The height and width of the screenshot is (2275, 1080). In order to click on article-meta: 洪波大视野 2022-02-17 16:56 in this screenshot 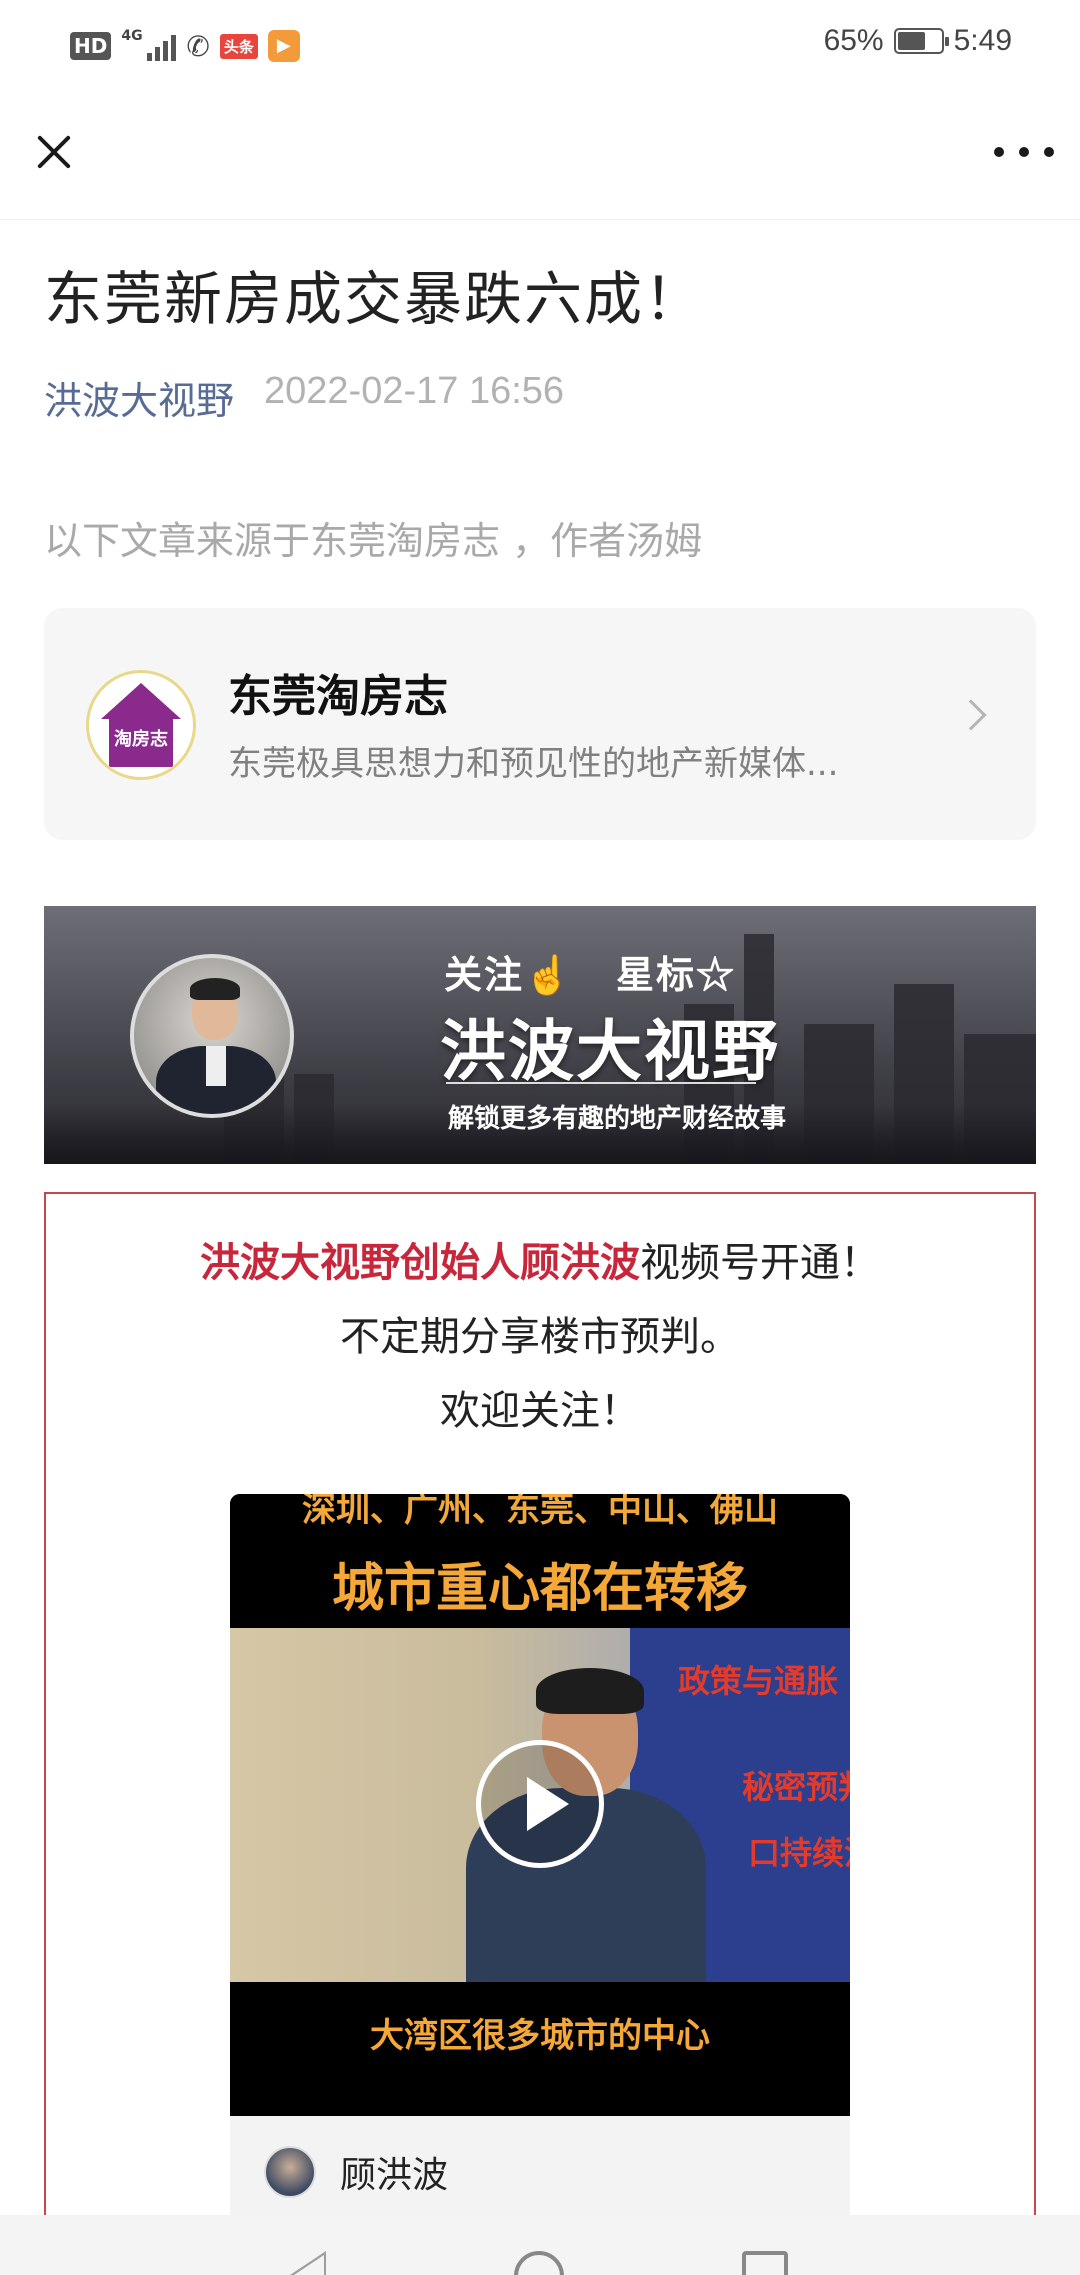, I will do `click(304, 397)`.